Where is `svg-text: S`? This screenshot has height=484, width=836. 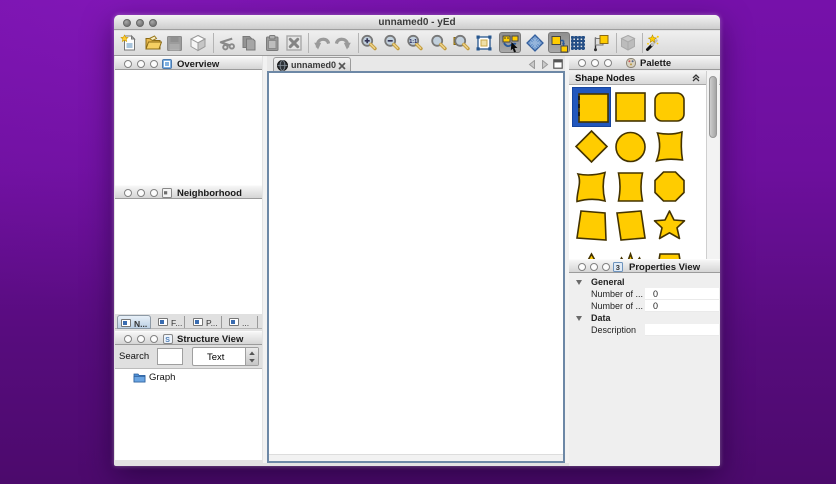
svg-text: S is located at coordinates (167, 340).